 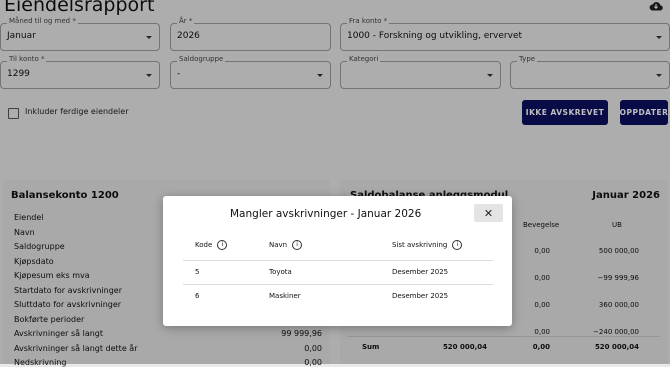 I want to click on cell-code: 5, so click(x=197, y=272).